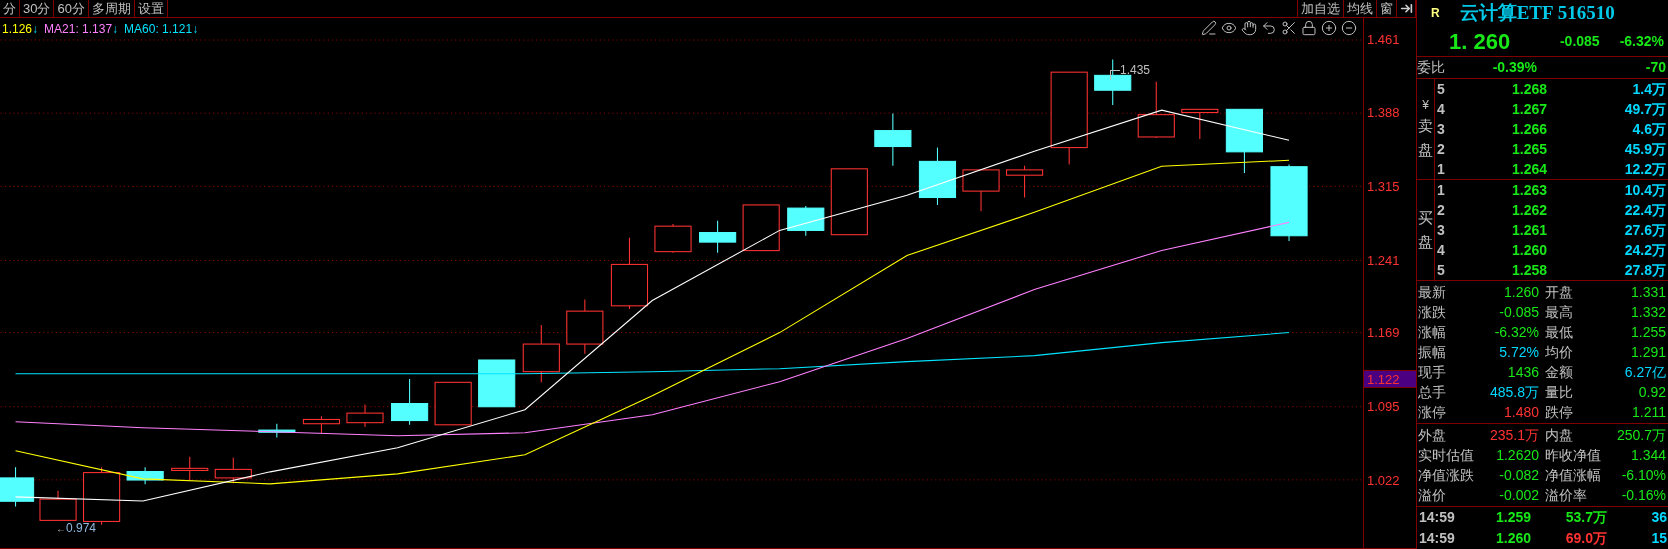 This screenshot has height=549, width=1668. Describe the element at coordinates (1528, 250) in the screenshot. I see `order-price: 1.260` at that location.